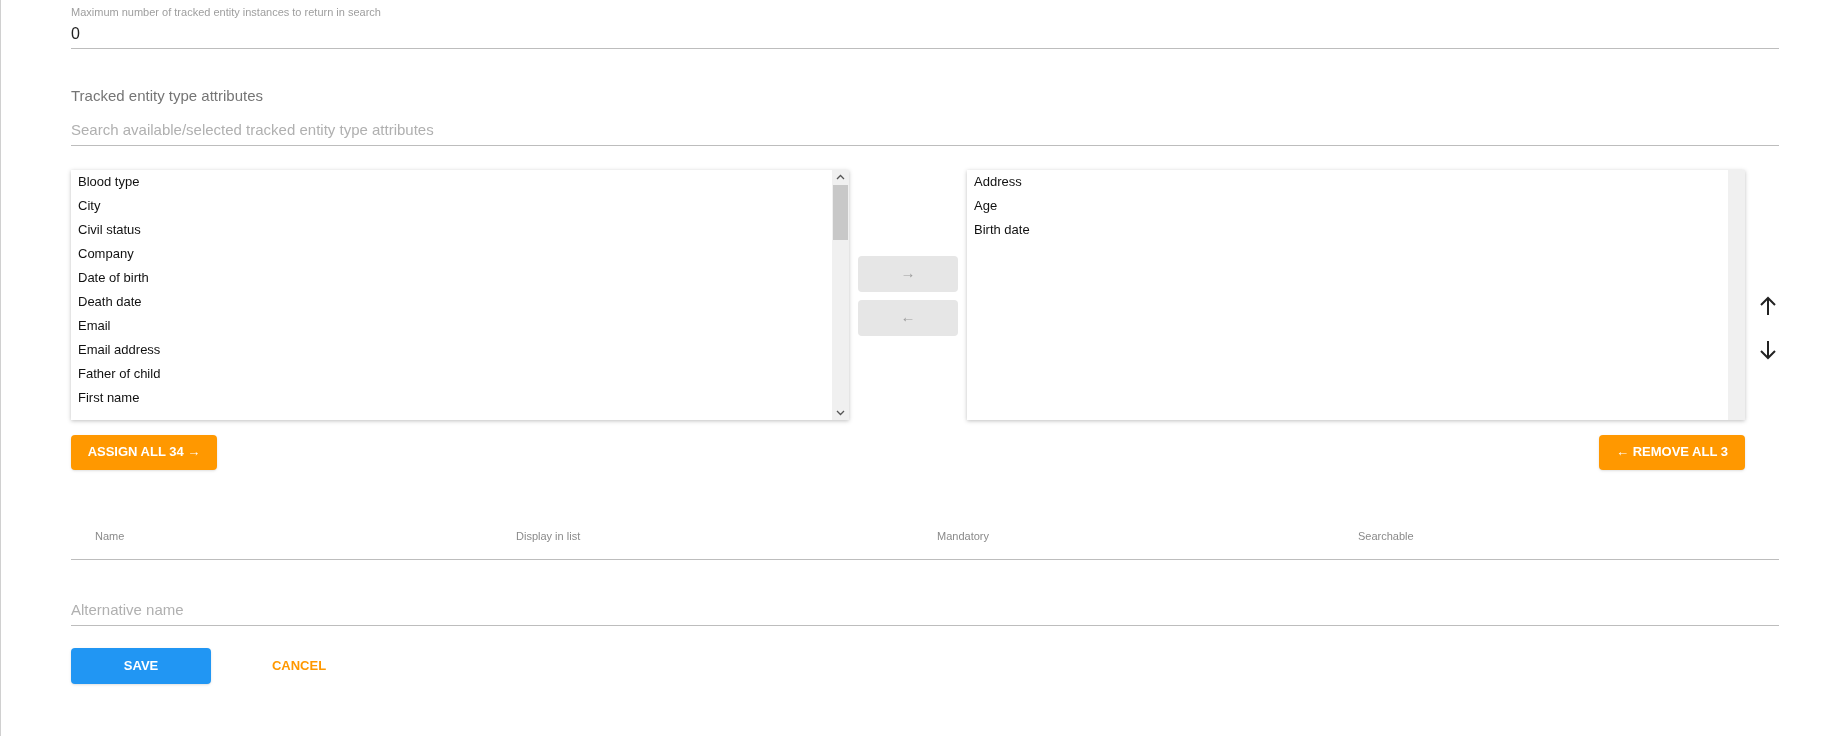 This screenshot has height=736, width=1838. What do you see at coordinates (925, 129) in the screenshot?
I see `search-field: Search available/selected tracked entity type attributes` at bounding box center [925, 129].